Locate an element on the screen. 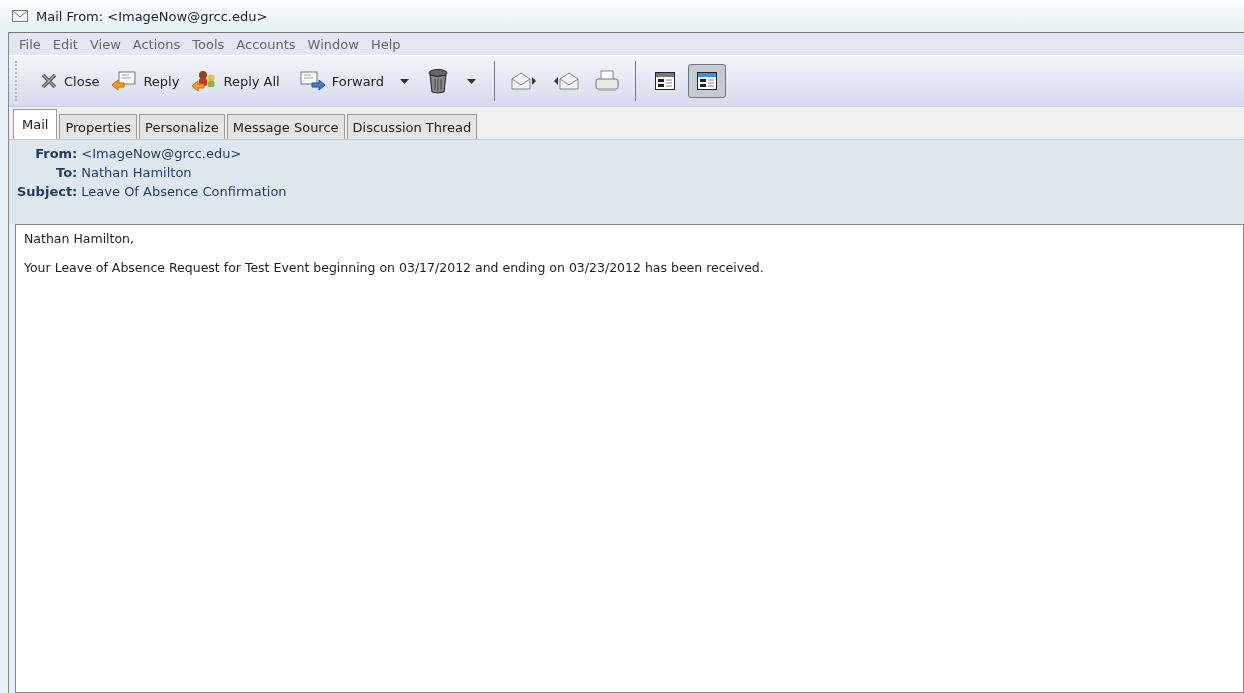 This screenshot has height=693, width=1244. print-icon is located at coordinates (607, 81).